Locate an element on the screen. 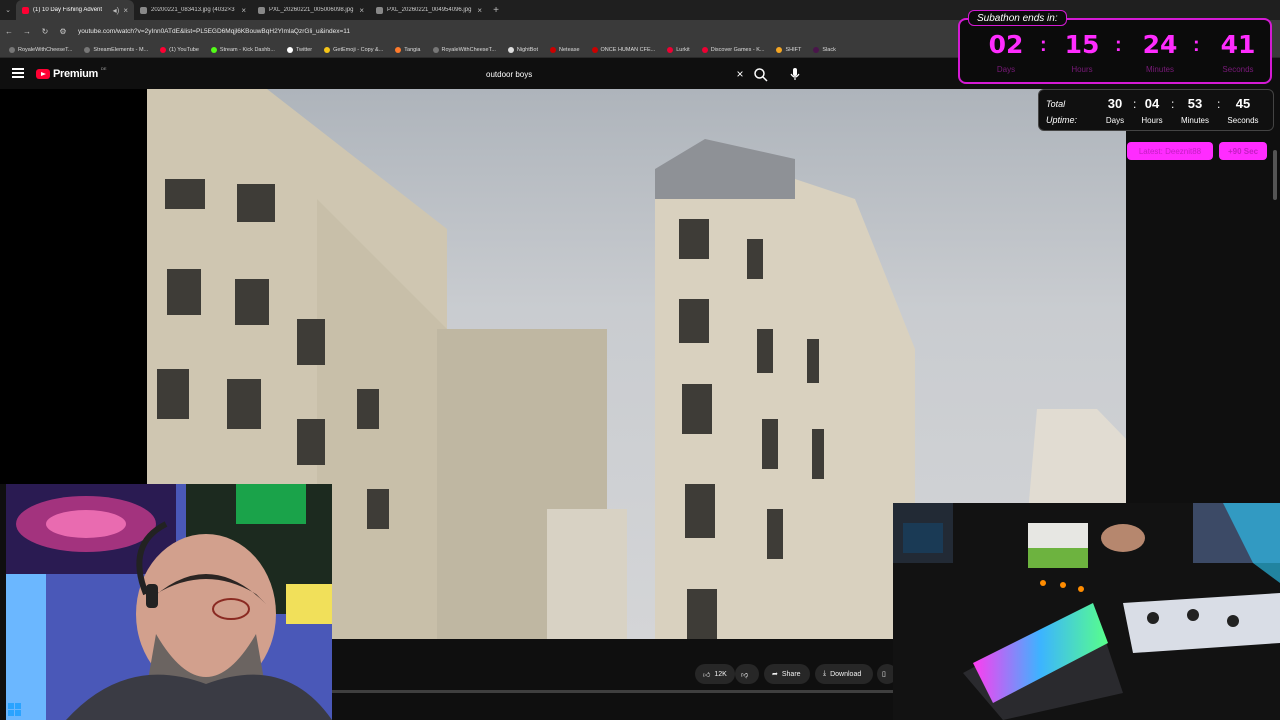 This screenshot has width=1280, height=720. desk-camera is located at coordinates (1086, 611).